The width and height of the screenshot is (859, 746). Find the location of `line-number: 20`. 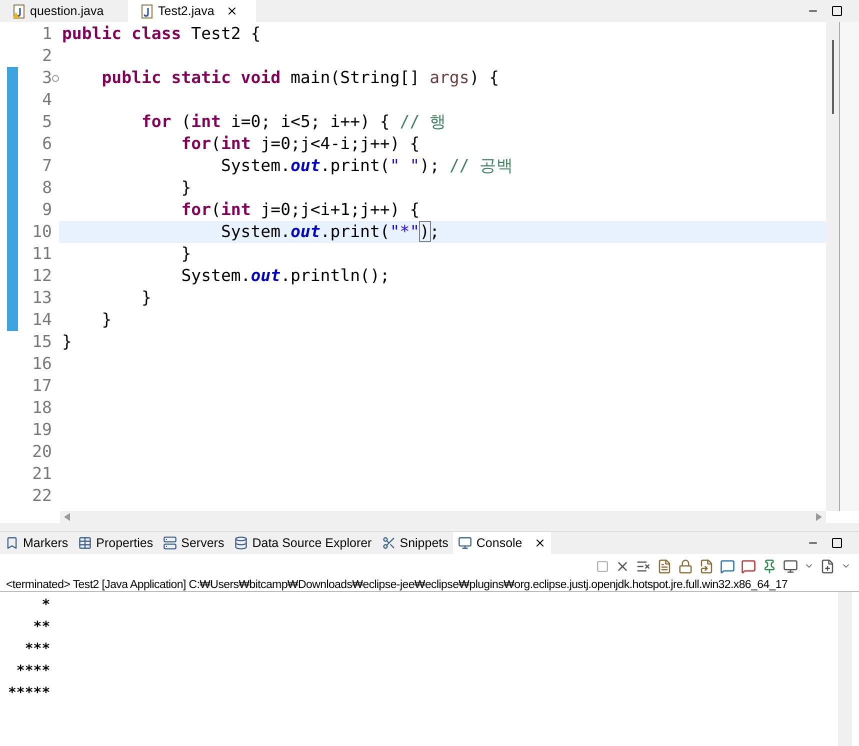

line-number: 20 is located at coordinates (42, 451).